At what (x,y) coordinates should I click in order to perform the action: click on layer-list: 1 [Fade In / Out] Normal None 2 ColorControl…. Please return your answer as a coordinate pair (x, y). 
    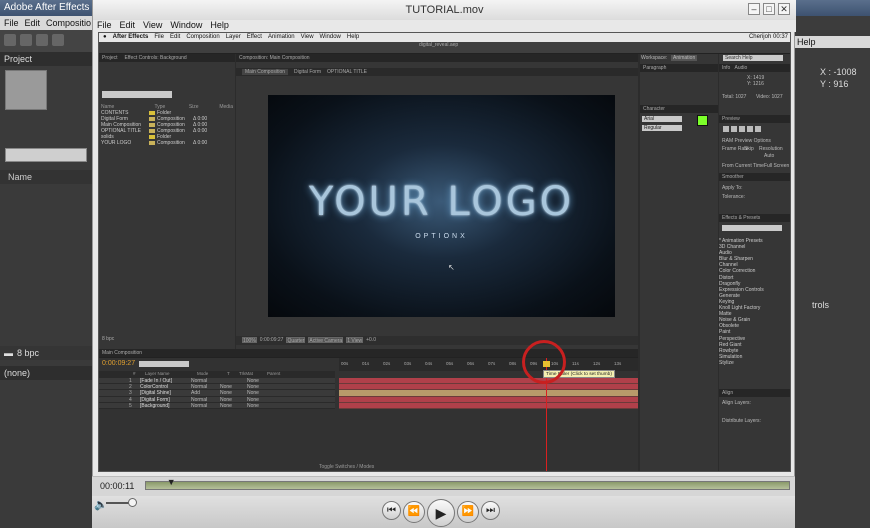
    Looking at the image, I should click on (217, 393).